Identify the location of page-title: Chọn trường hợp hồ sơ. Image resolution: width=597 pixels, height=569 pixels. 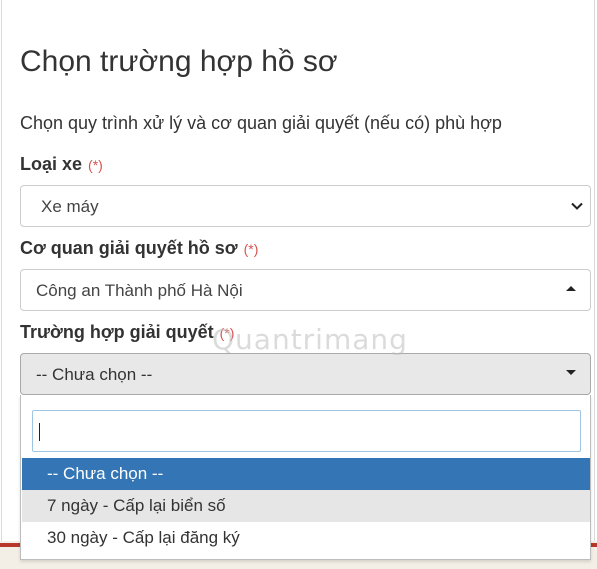
(179, 61).